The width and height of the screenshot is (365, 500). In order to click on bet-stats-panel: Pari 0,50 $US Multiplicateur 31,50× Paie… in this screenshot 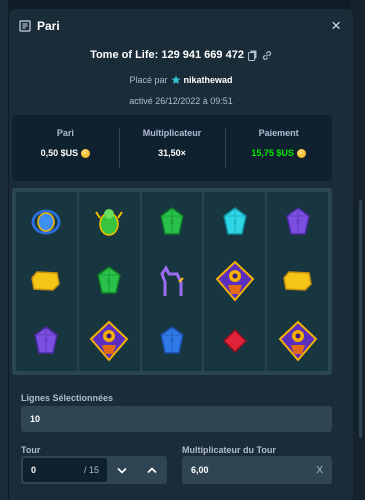, I will do `click(172, 148)`.